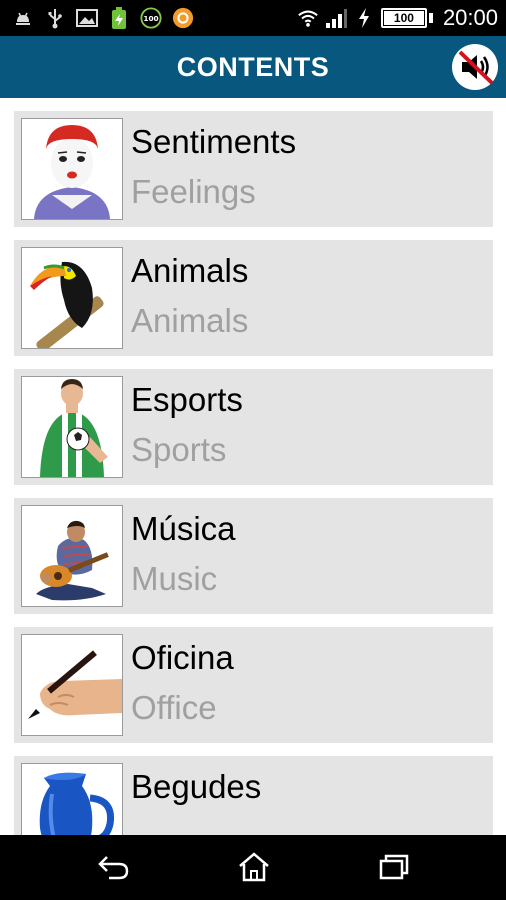 This screenshot has width=506, height=900. What do you see at coordinates (72, 427) in the screenshot?
I see `soccer-player-image` at bounding box center [72, 427].